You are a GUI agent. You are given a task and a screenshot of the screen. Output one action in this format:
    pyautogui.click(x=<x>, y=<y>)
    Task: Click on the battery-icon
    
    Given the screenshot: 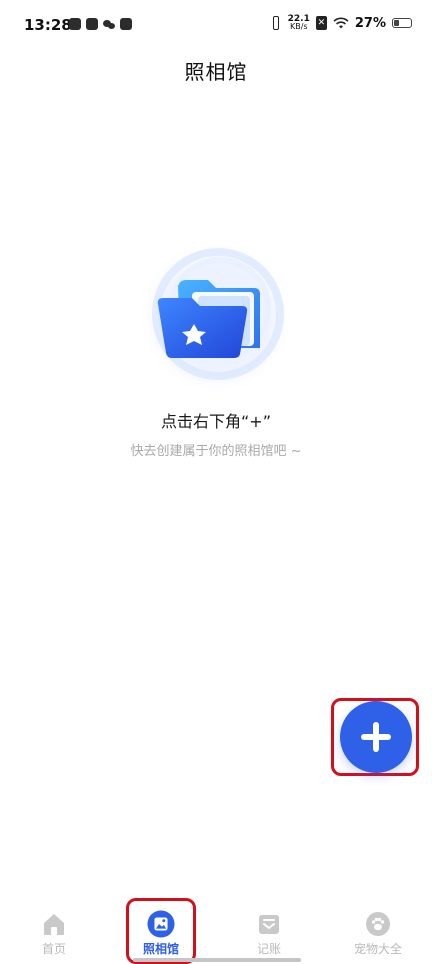 What is the action you would take?
    pyautogui.click(x=402, y=23)
    